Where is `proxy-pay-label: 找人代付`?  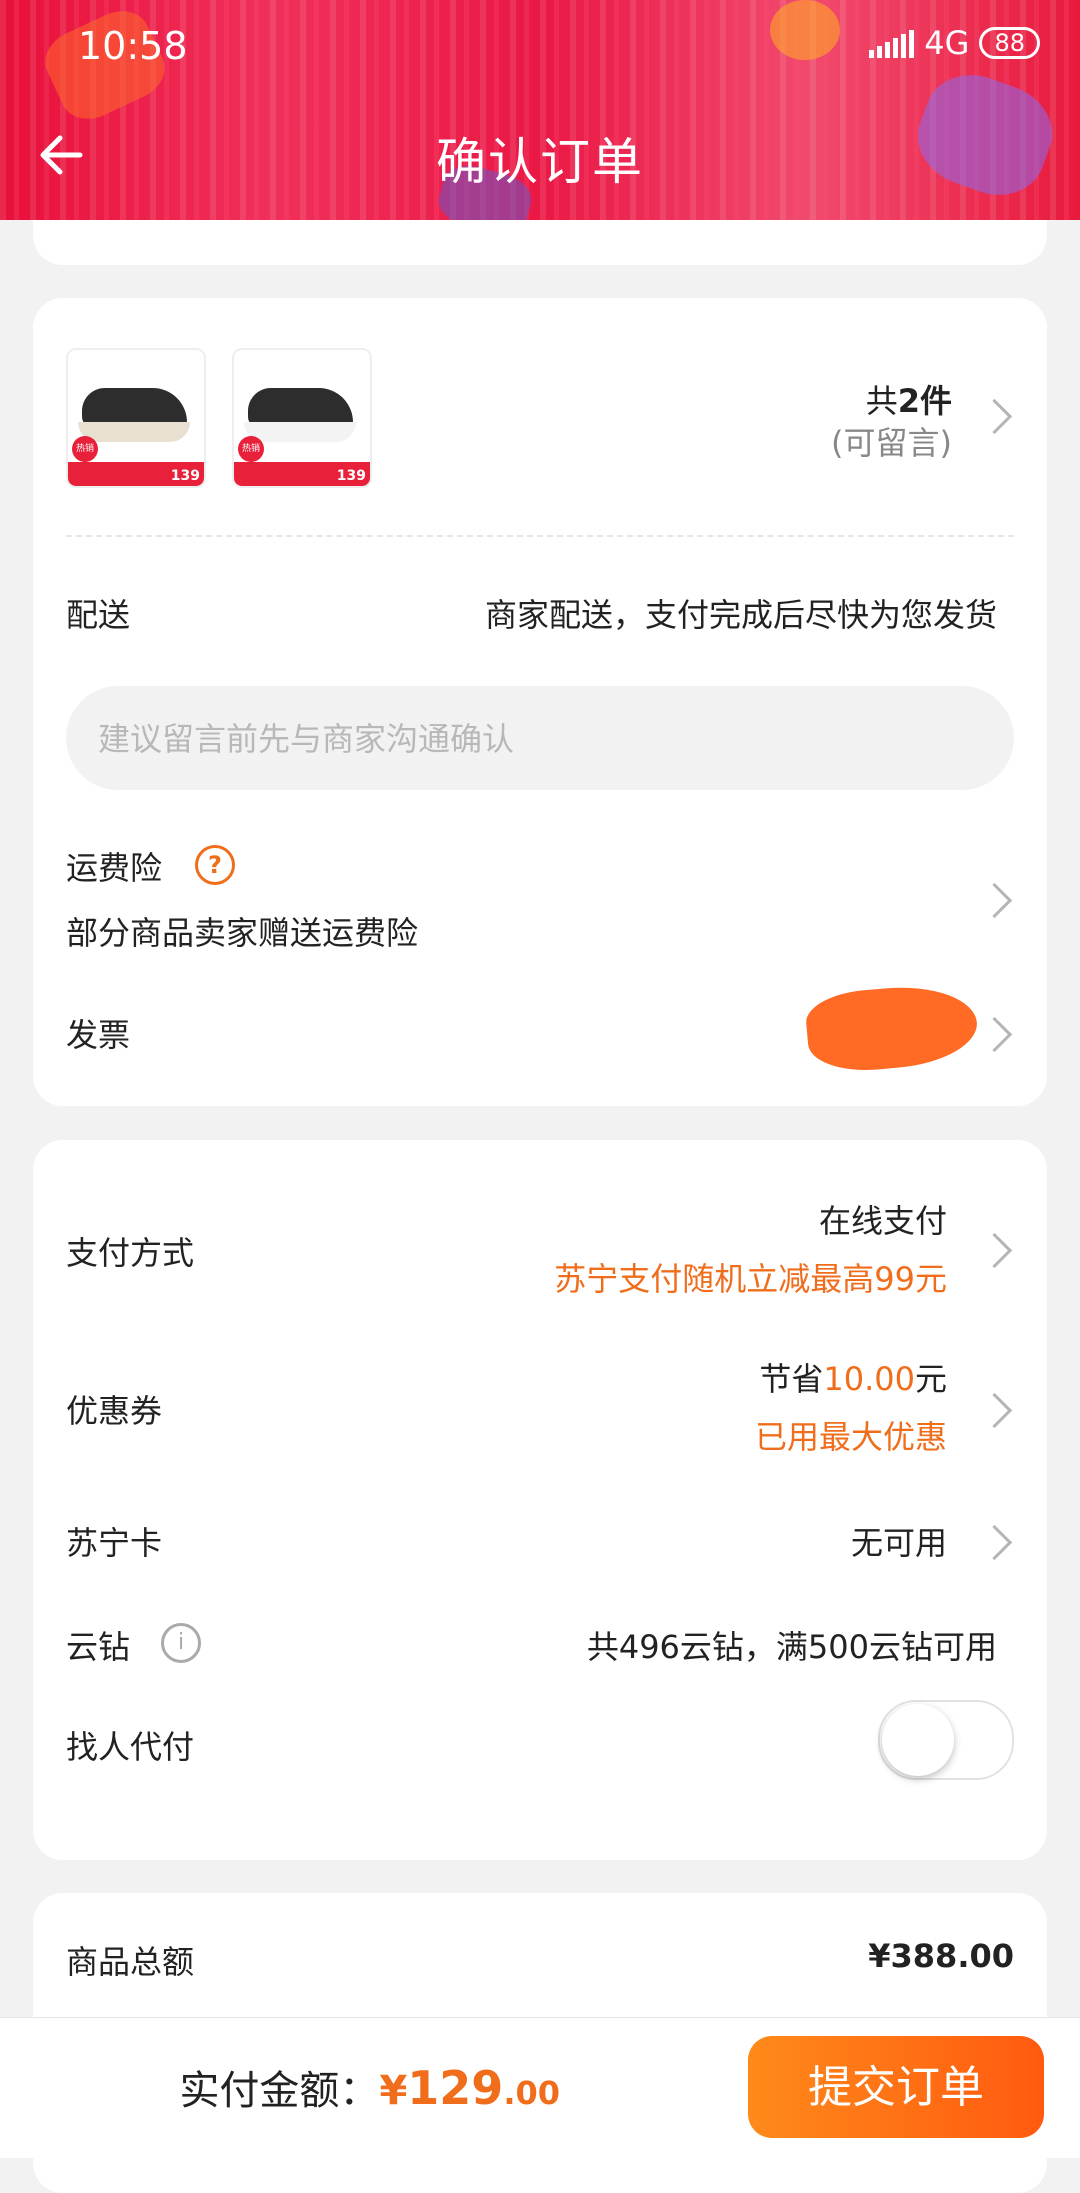
proxy-pay-label: 找人代付 is located at coordinates (130, 1747).